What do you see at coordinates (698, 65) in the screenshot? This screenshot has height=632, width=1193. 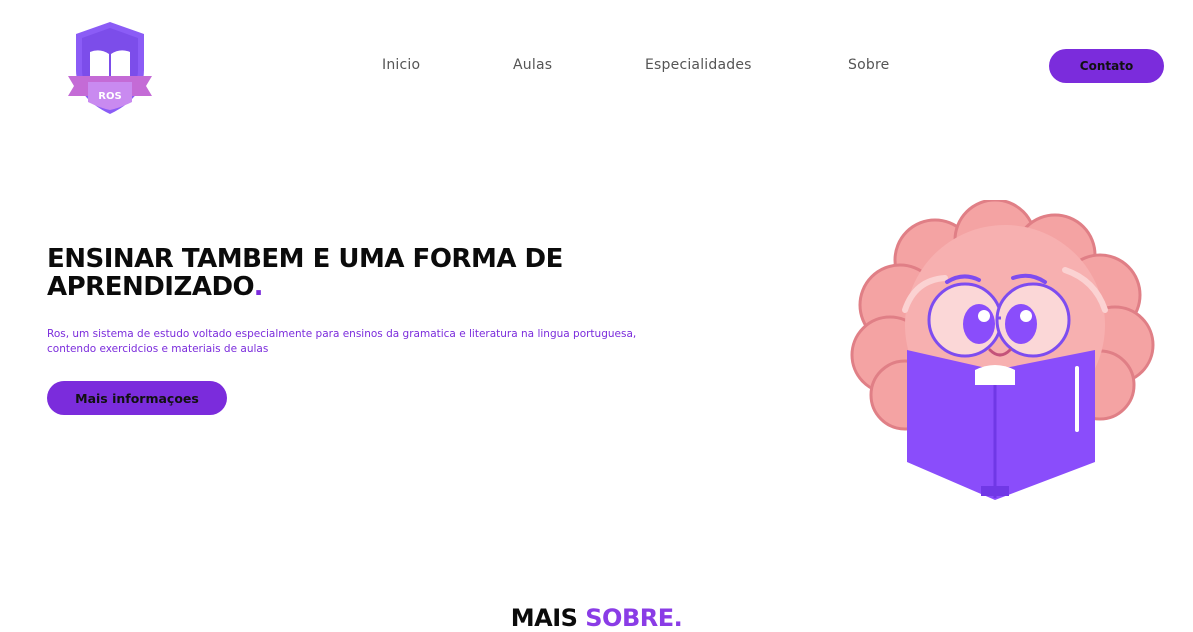 I see `nav-link-especialidades: Especialidades` at bounding box center [698, 65].